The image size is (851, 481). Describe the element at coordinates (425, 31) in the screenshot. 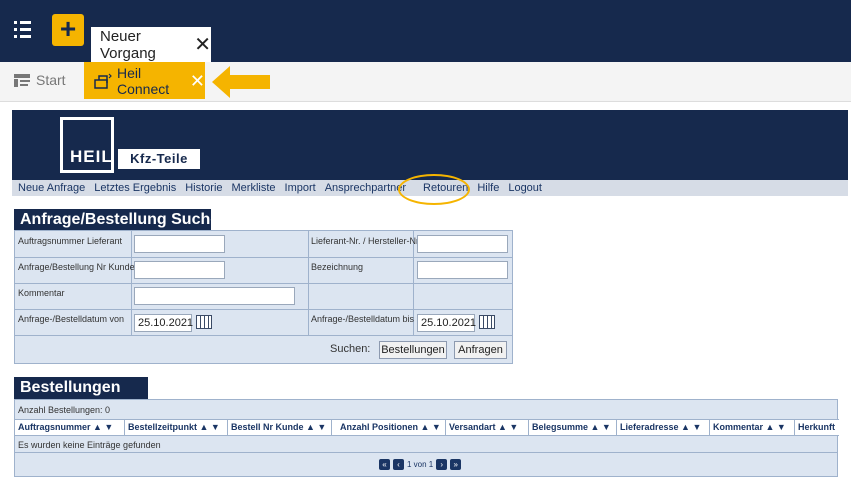

I see `app-bar: + Neuer Vorgang ✕` at that location.